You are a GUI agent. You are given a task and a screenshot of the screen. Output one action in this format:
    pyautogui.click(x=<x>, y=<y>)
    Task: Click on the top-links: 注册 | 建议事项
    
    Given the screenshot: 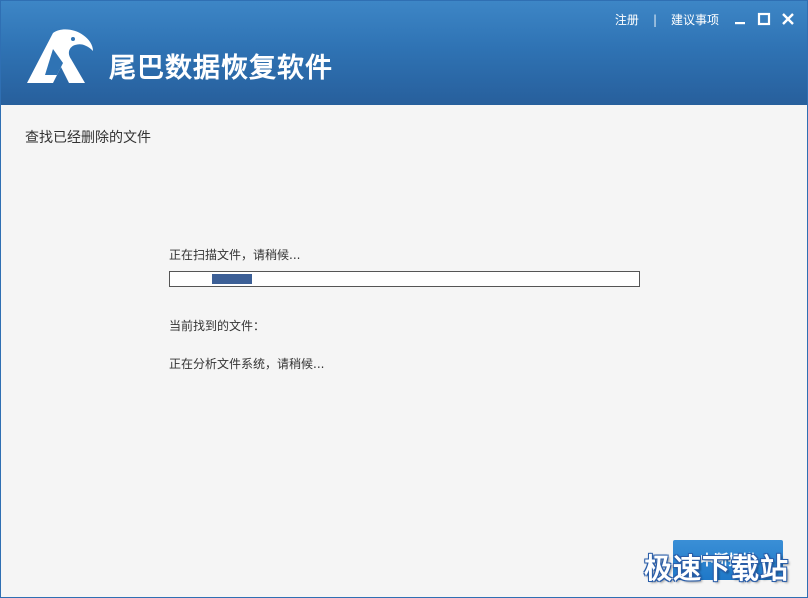 What is the action you would take?
    pyautogui.click(x=667, y=19)
    